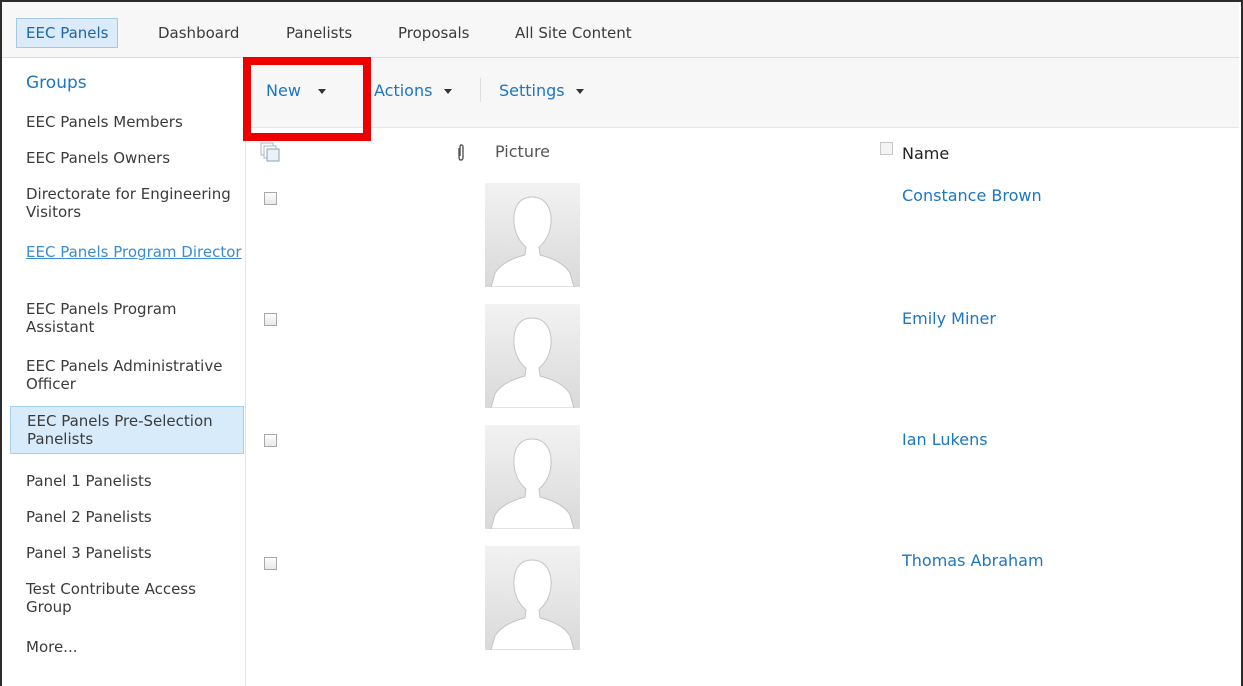 This screenshot has width=1243, height=686. I want to click on new-button-highlight, so click(307, 99).